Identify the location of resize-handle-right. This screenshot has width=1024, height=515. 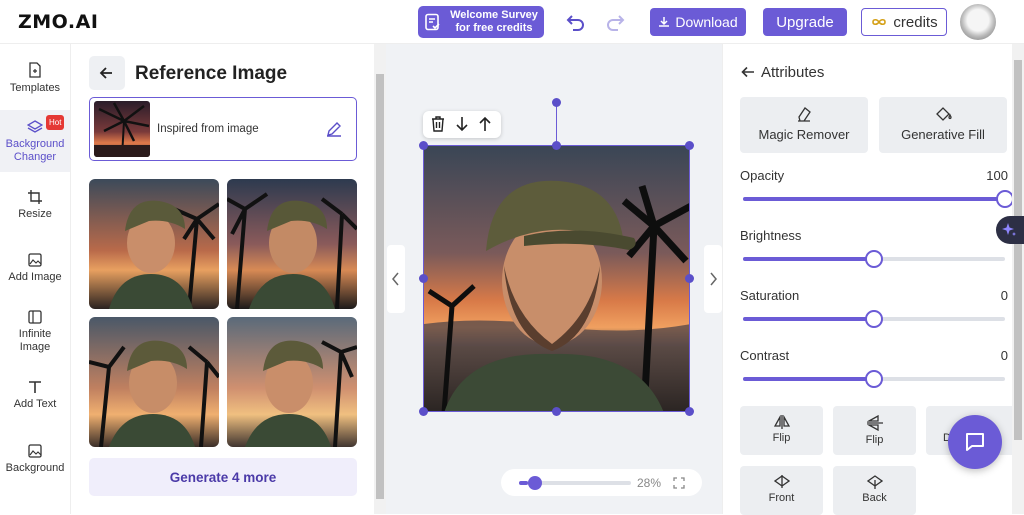
(689, 278).